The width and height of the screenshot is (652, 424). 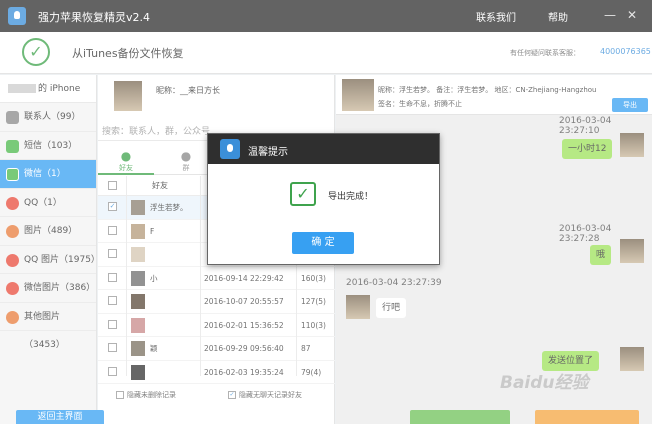 I want to click on dialog-title: 温馨提示, so click(x=268, y=152).